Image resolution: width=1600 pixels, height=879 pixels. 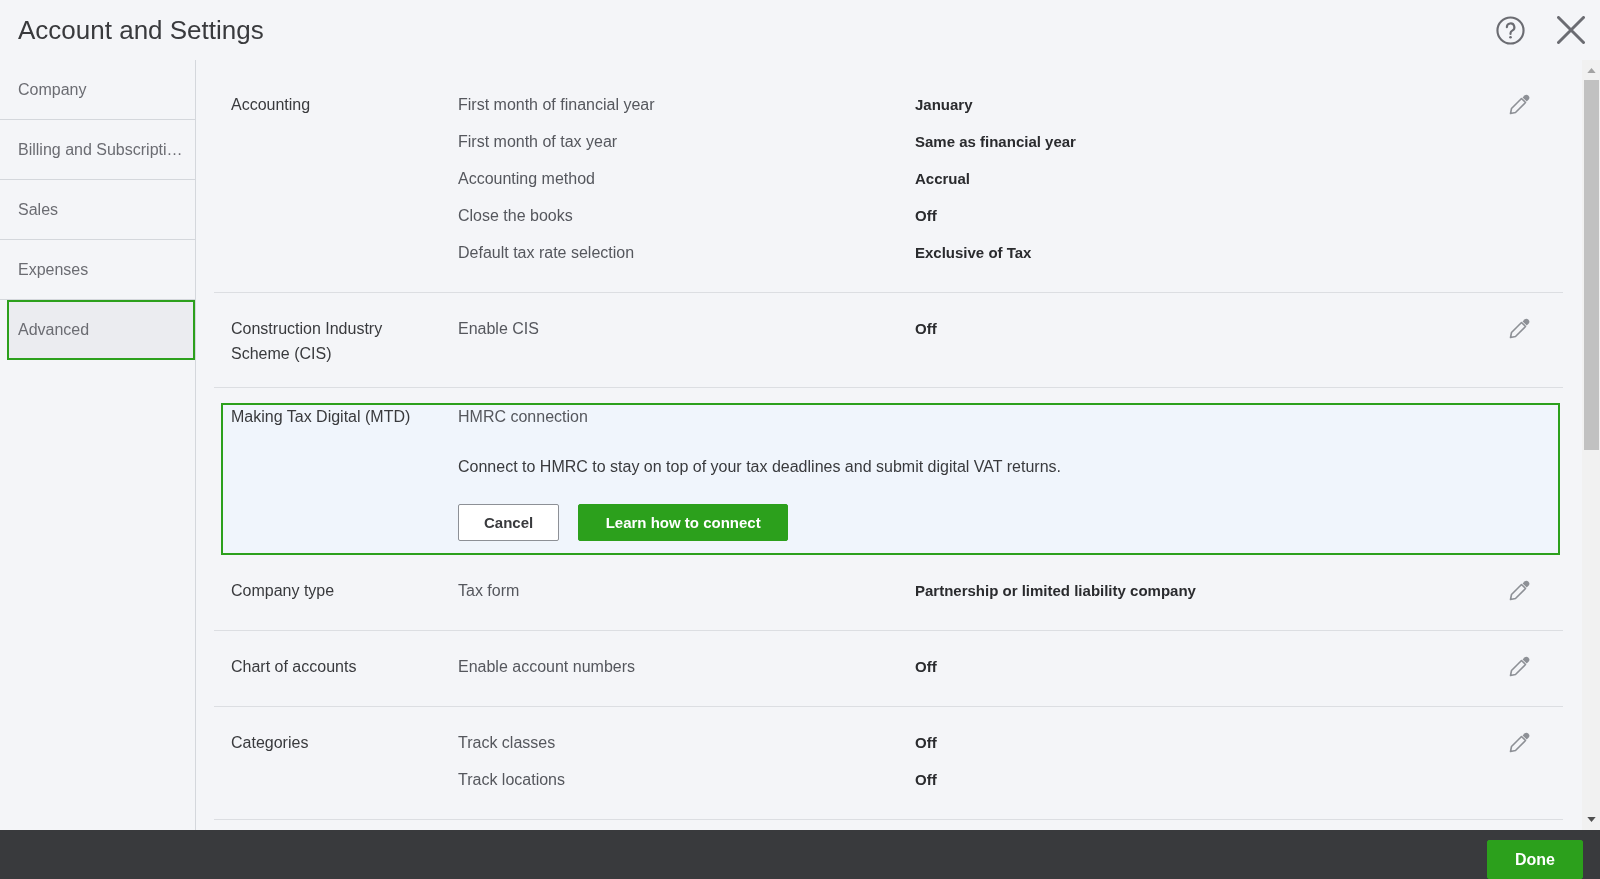 What do you see at coordinates (270, 743) in the screenshot?
I see `section-title: Categories` at bounding box center [270, 743].